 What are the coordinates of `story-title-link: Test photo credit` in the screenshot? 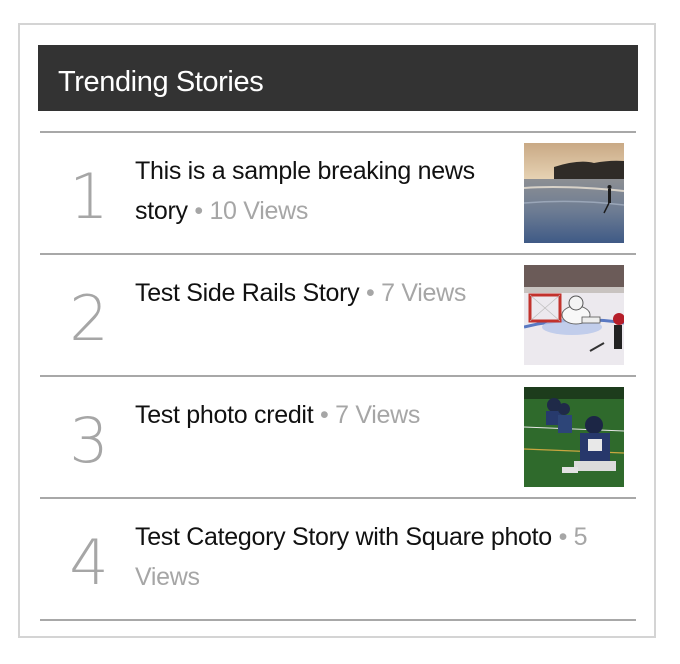 It's located at (224, 415).